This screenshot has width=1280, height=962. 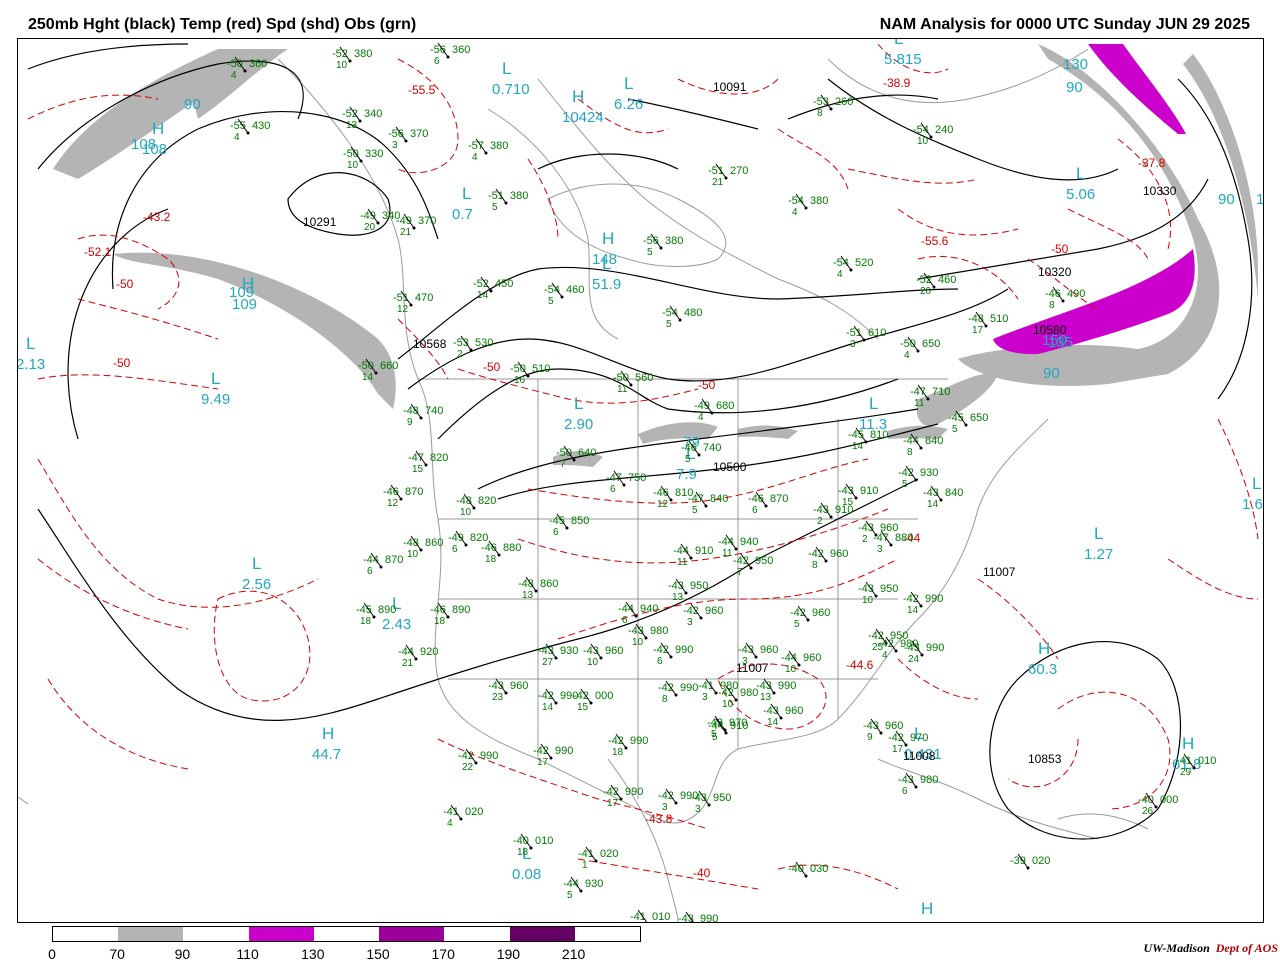 I want to click on obs-height: 380, so click(x=363, y=54).